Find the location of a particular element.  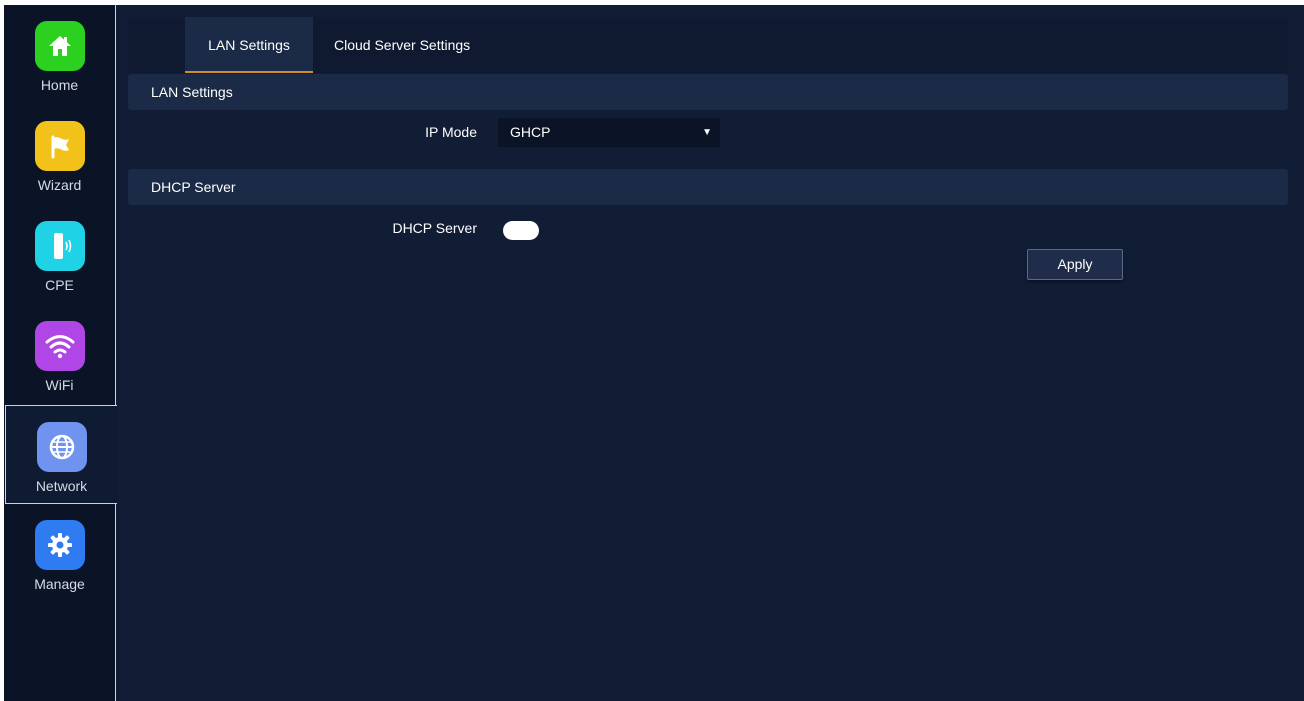

sidebar-item-wizard: Wizard is located at coordinates (59, 154).